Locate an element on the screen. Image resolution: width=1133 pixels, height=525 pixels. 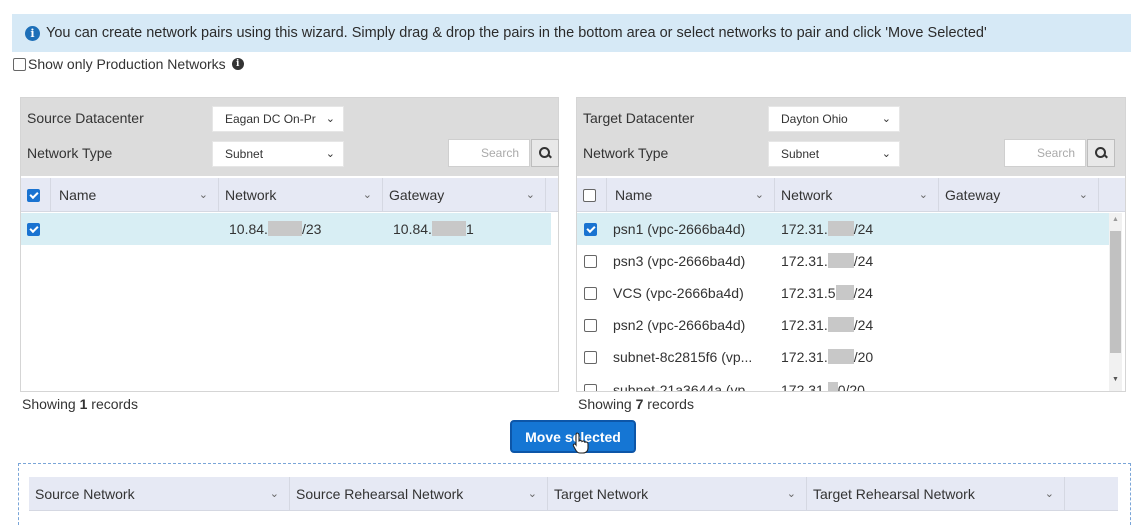
target-search-input: Search is located at coordinates (1045, 153).